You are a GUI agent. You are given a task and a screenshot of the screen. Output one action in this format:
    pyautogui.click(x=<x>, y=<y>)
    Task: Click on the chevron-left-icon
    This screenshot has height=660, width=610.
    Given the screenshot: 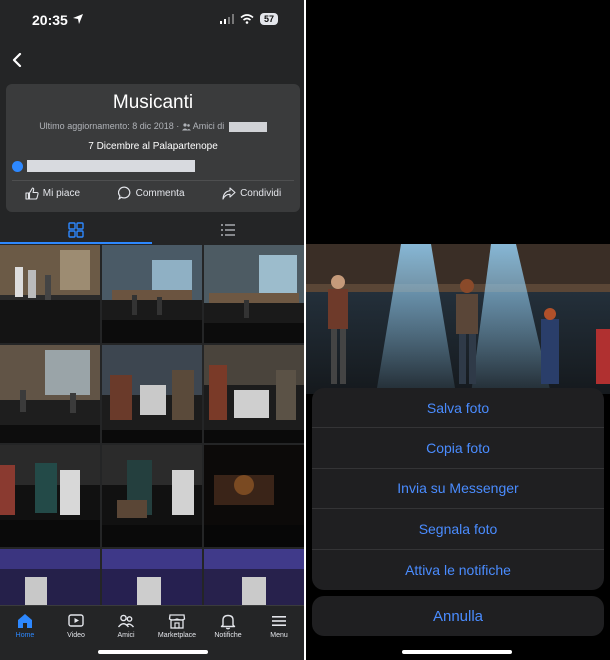 What is the action you would take?
    pyautogui.click(x=17, y=60)
    